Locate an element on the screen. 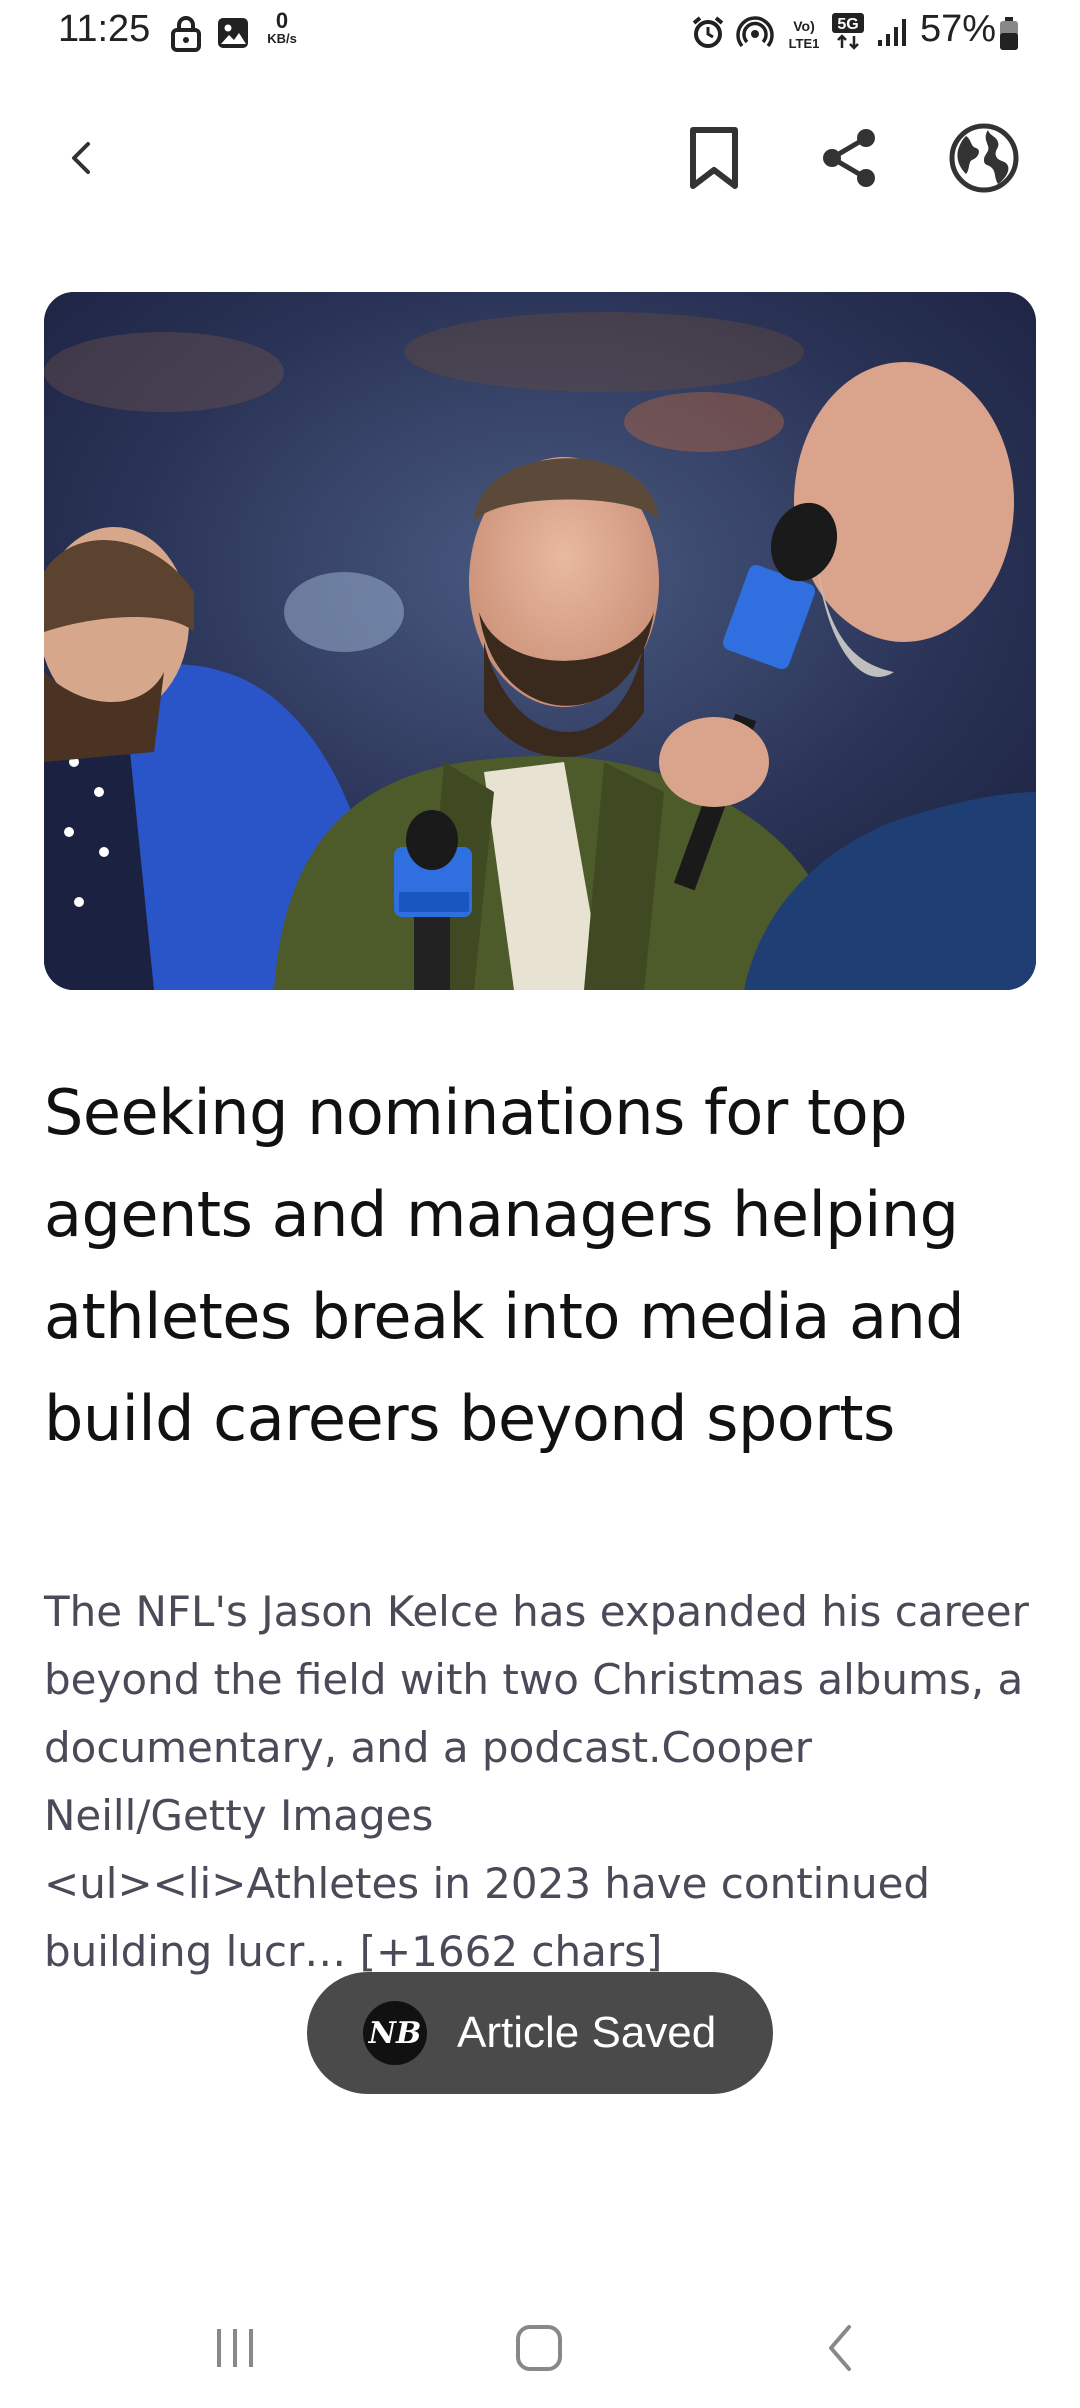  bookmark-icon is located at coordinates (714, 160).